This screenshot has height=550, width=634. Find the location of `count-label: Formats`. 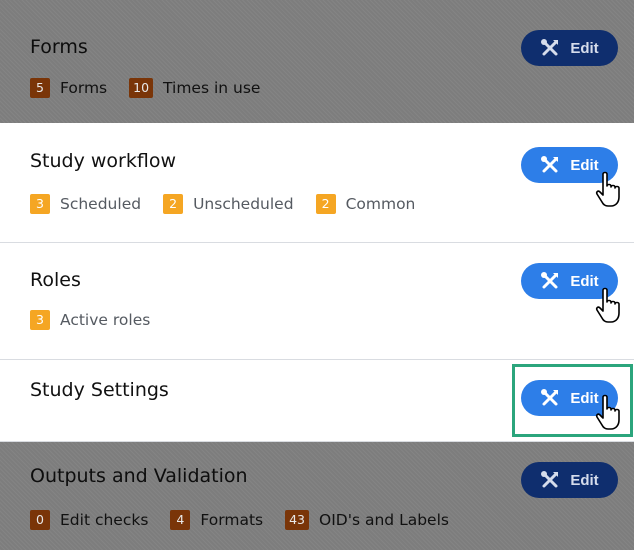

count-label: Formats is located at coordinates (232, 520).